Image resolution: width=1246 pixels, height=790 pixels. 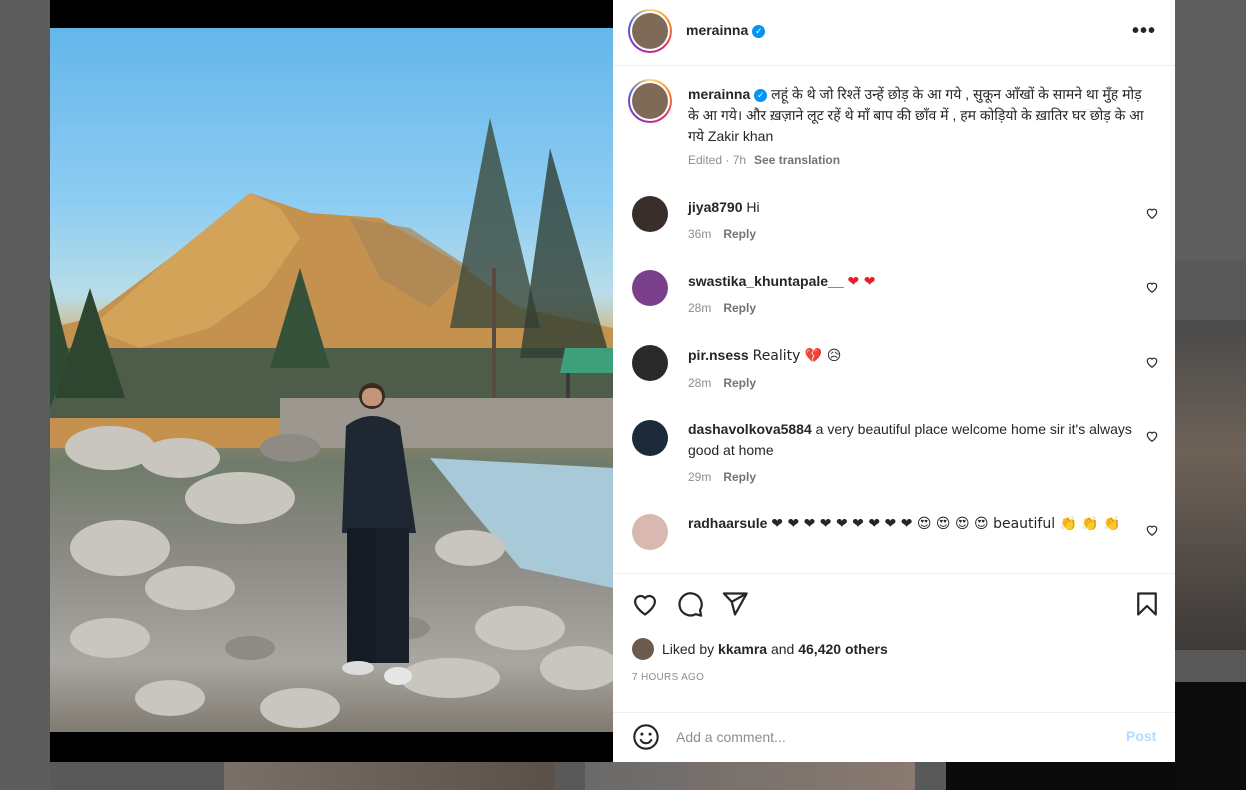 I want to click on share-icon, so click(x=735, y=604).